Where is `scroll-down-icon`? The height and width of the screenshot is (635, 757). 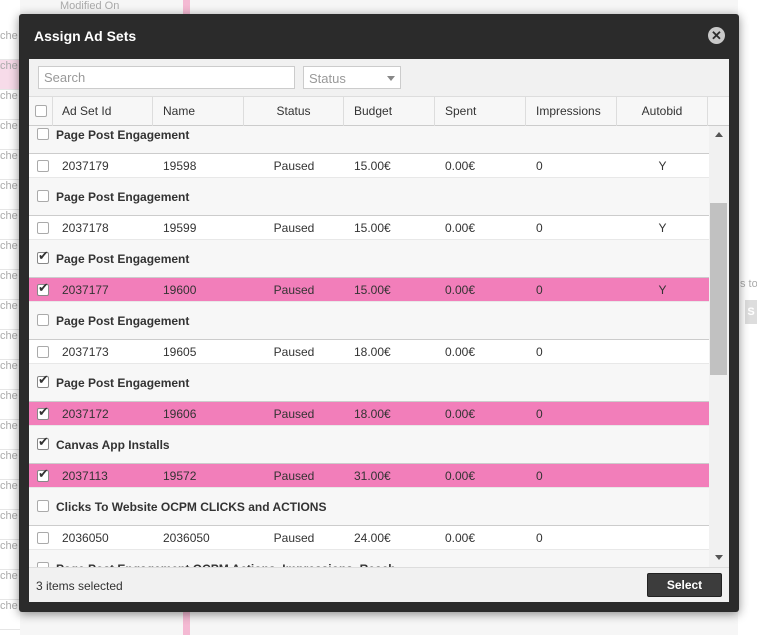 scroll-down-icon is located at coordinates (719, 557).